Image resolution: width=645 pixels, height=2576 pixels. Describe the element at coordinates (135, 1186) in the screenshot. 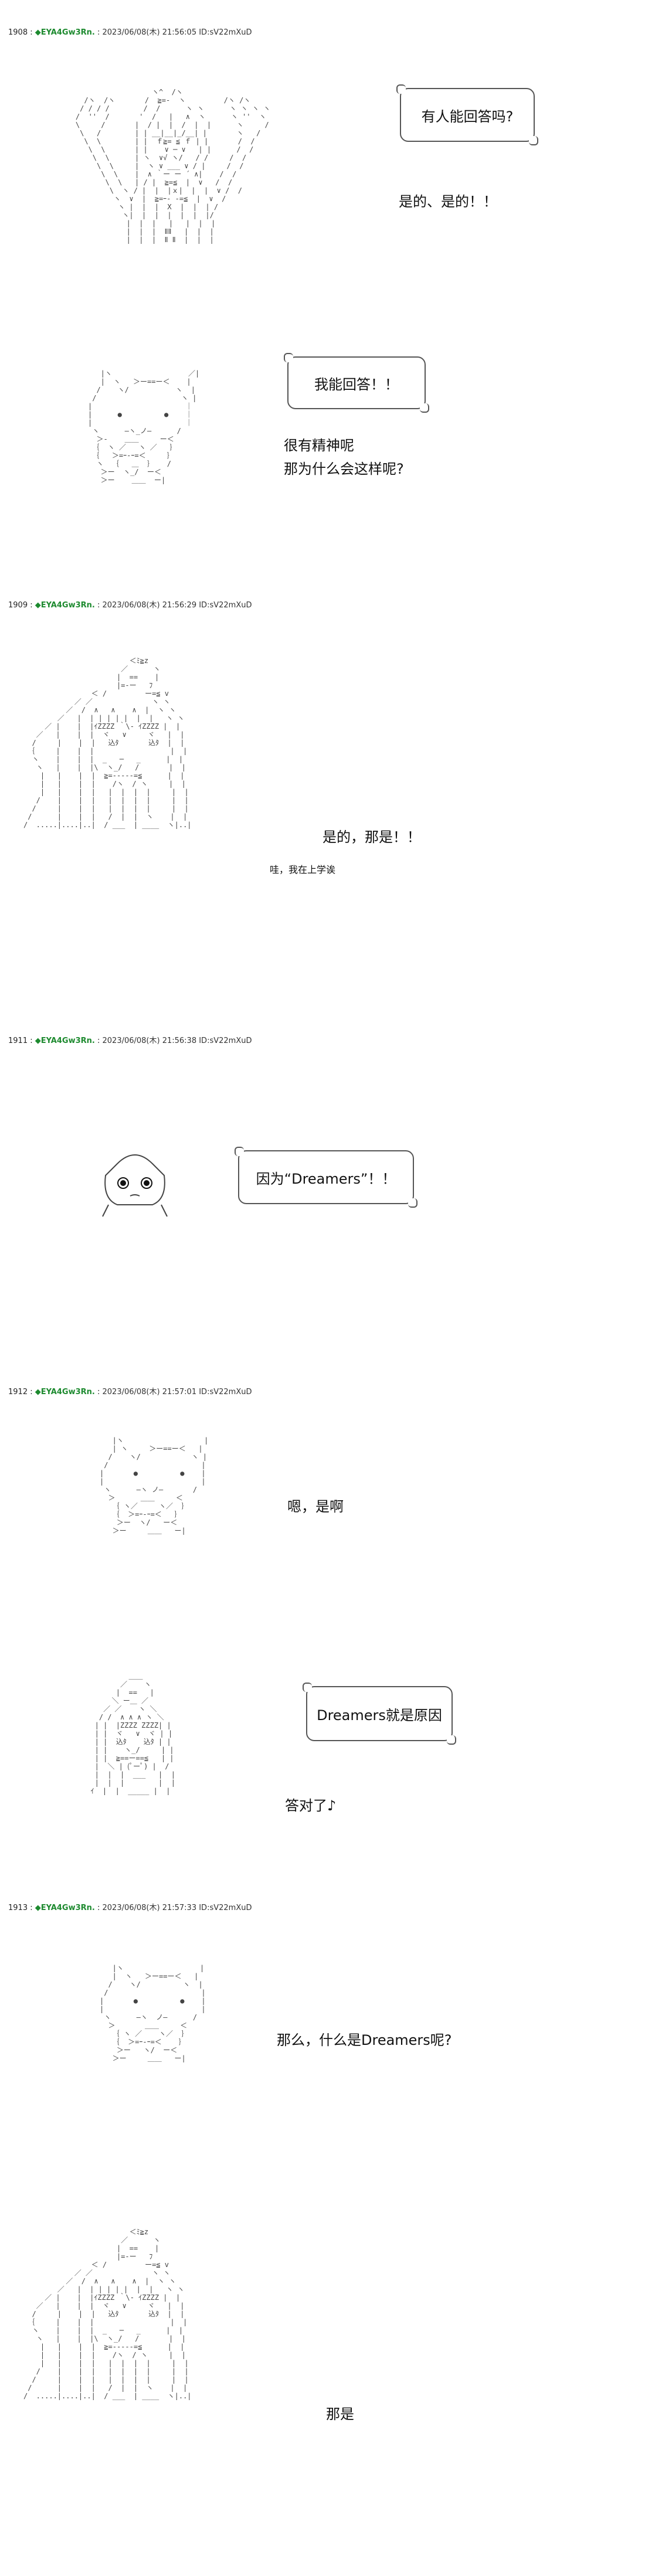

I see `round-face-icon` at that location.